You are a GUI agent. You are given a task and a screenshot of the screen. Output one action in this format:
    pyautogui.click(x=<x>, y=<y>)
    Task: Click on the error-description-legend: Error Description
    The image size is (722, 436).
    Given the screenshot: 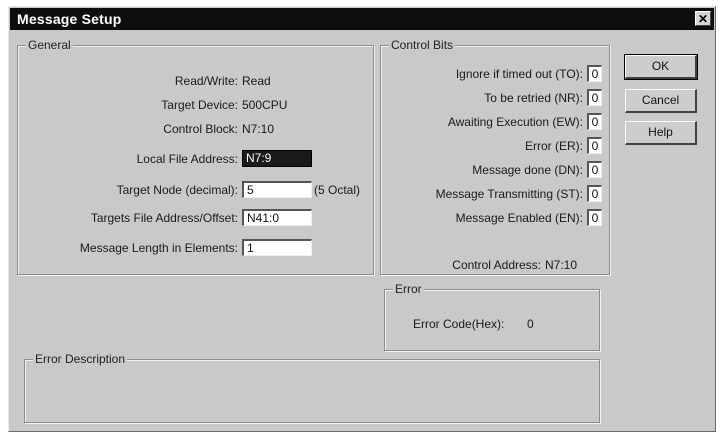 What is the action you would take?
    pyautogui.click(x=80, y=359)
    